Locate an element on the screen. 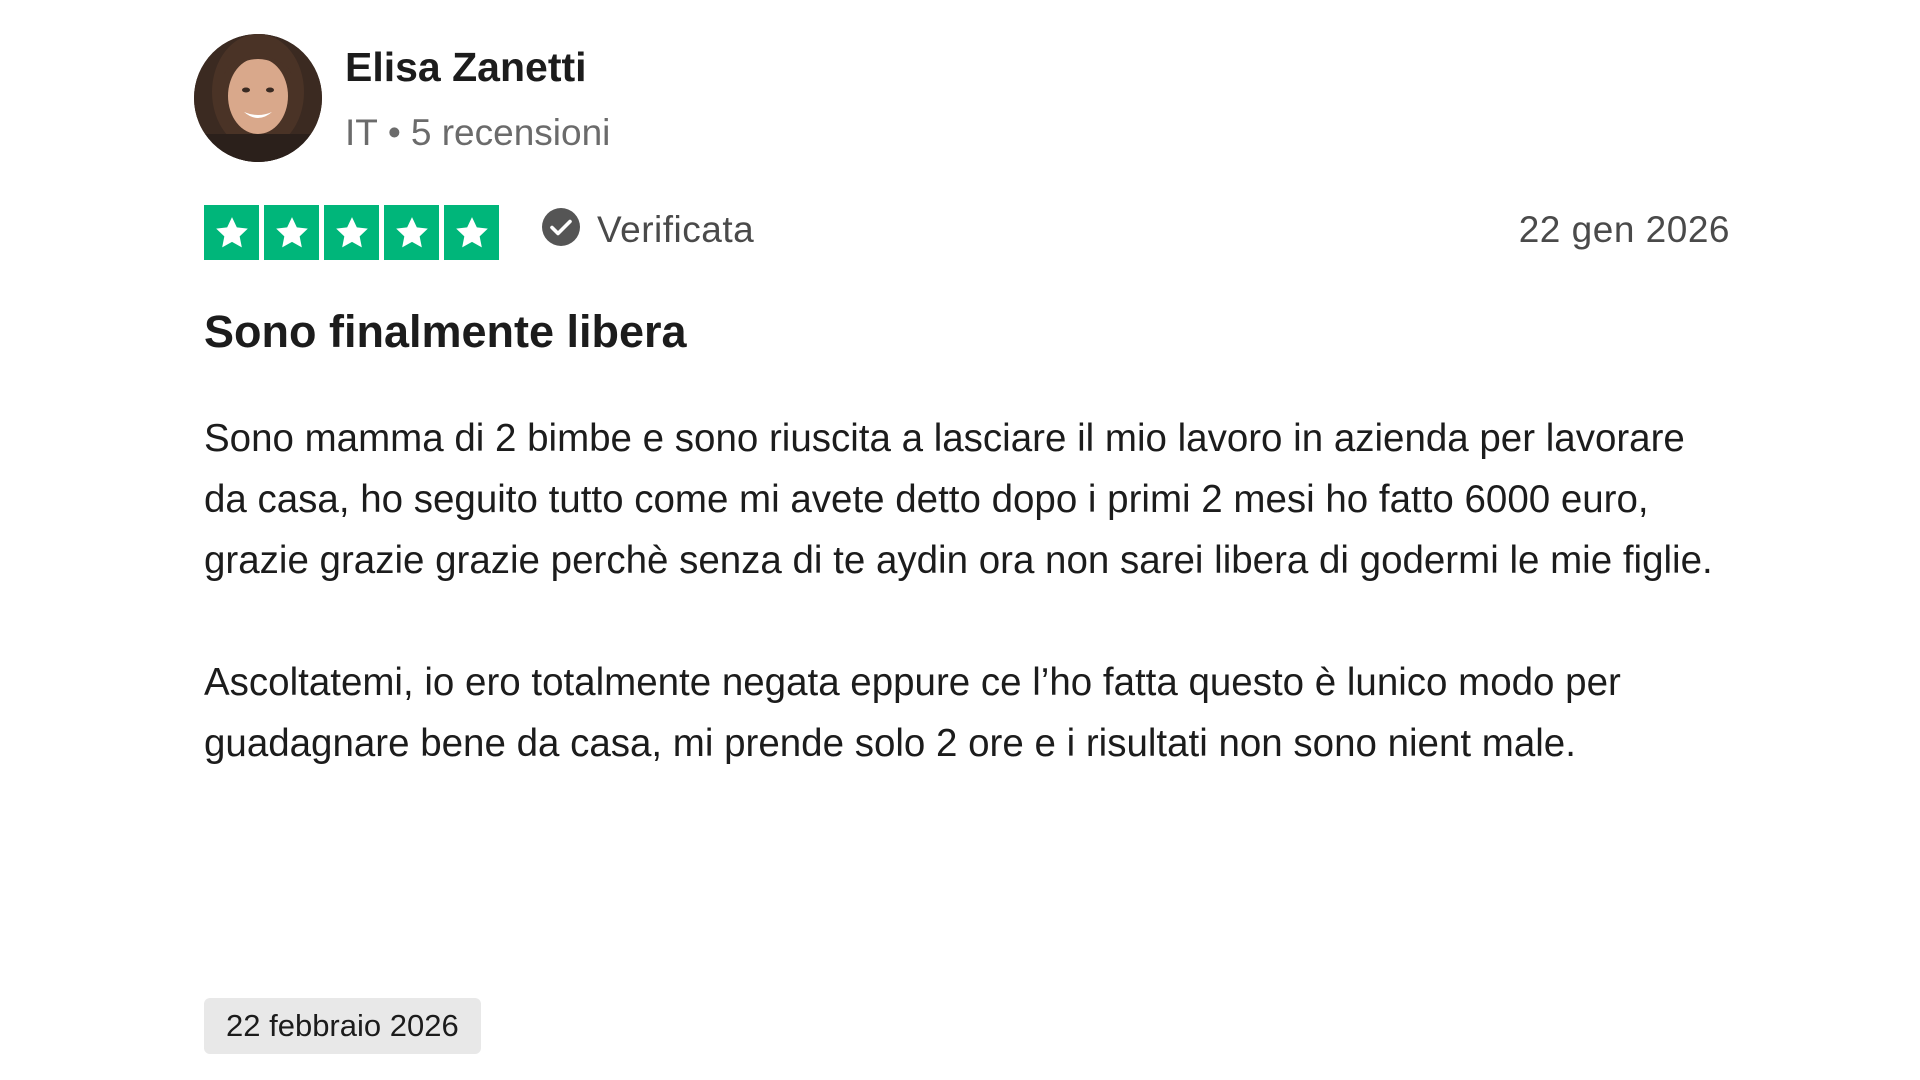 This screenshot has width=1920, height=1080. verified-label: Verificata is located at coordinates (676, 229).